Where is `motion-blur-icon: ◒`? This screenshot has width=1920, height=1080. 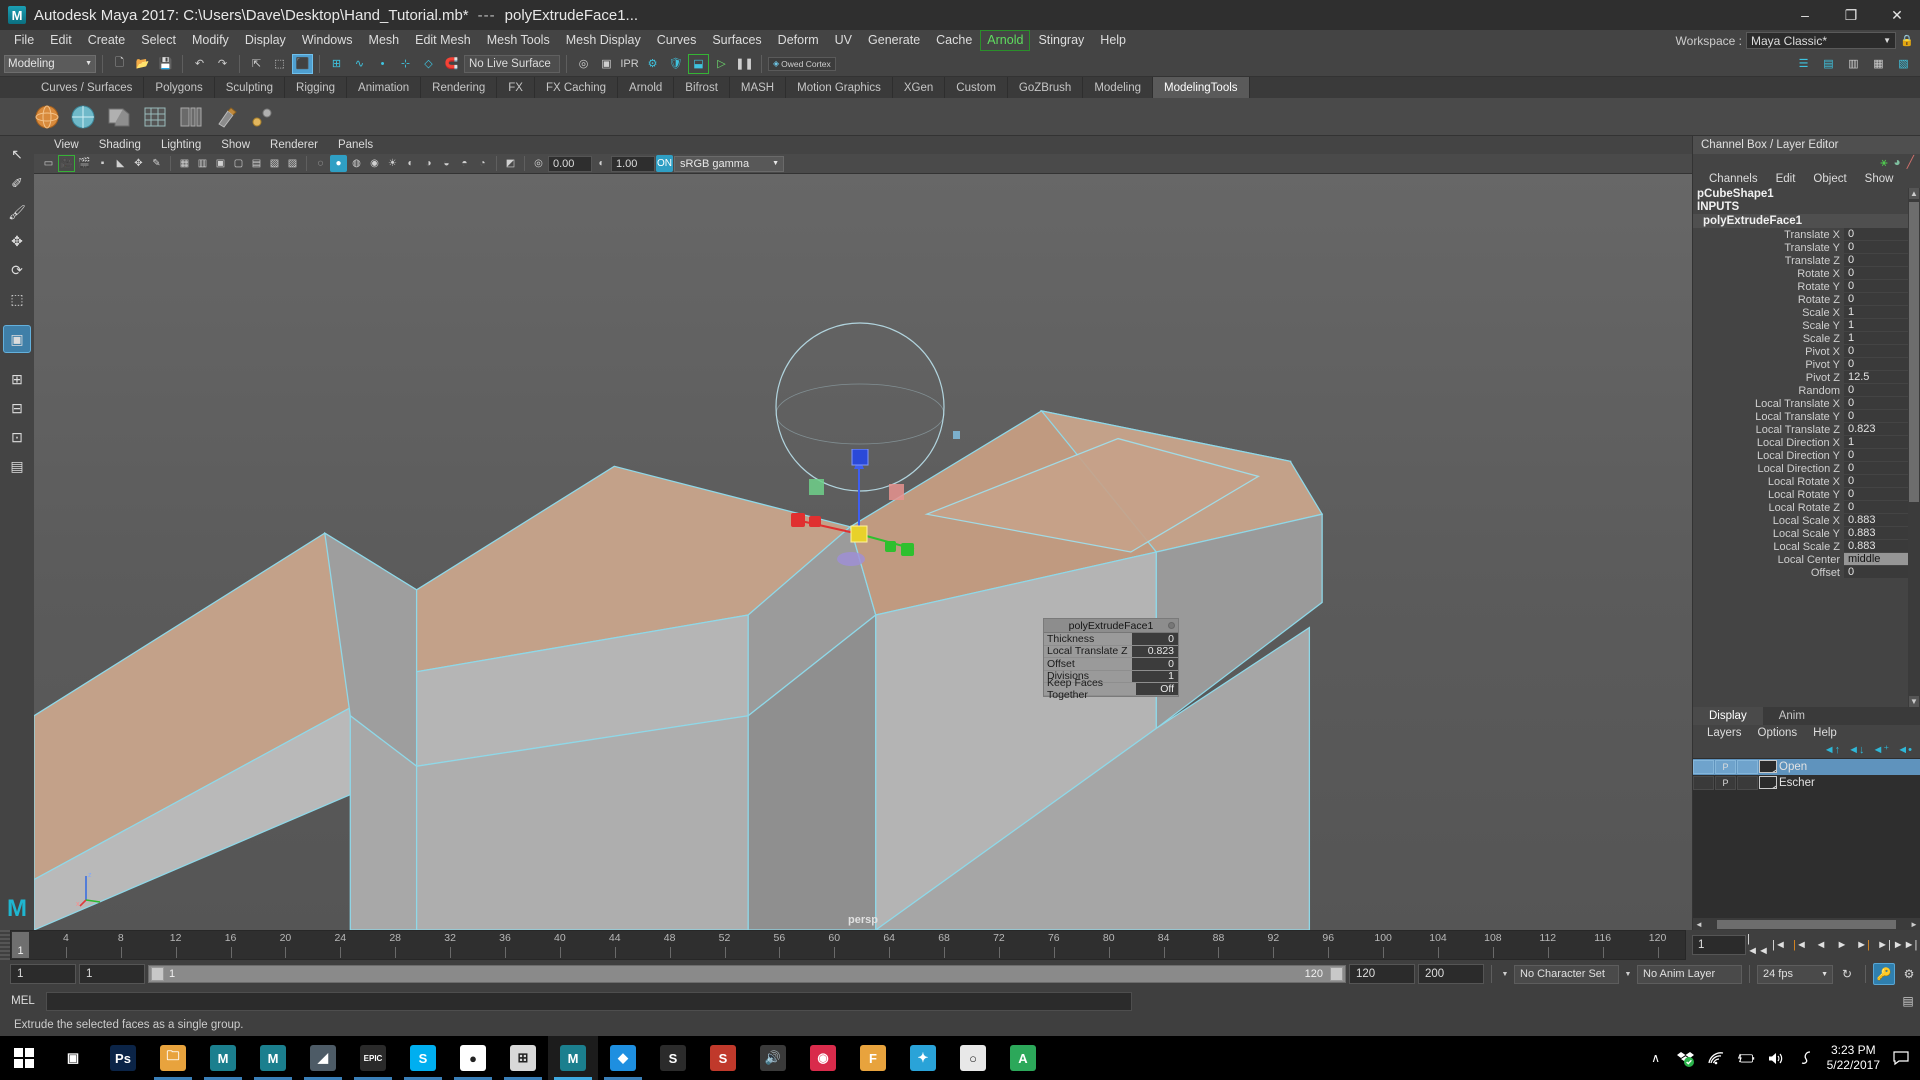 motion-blur-icon: ◒ is located at coordinates (446, 163).